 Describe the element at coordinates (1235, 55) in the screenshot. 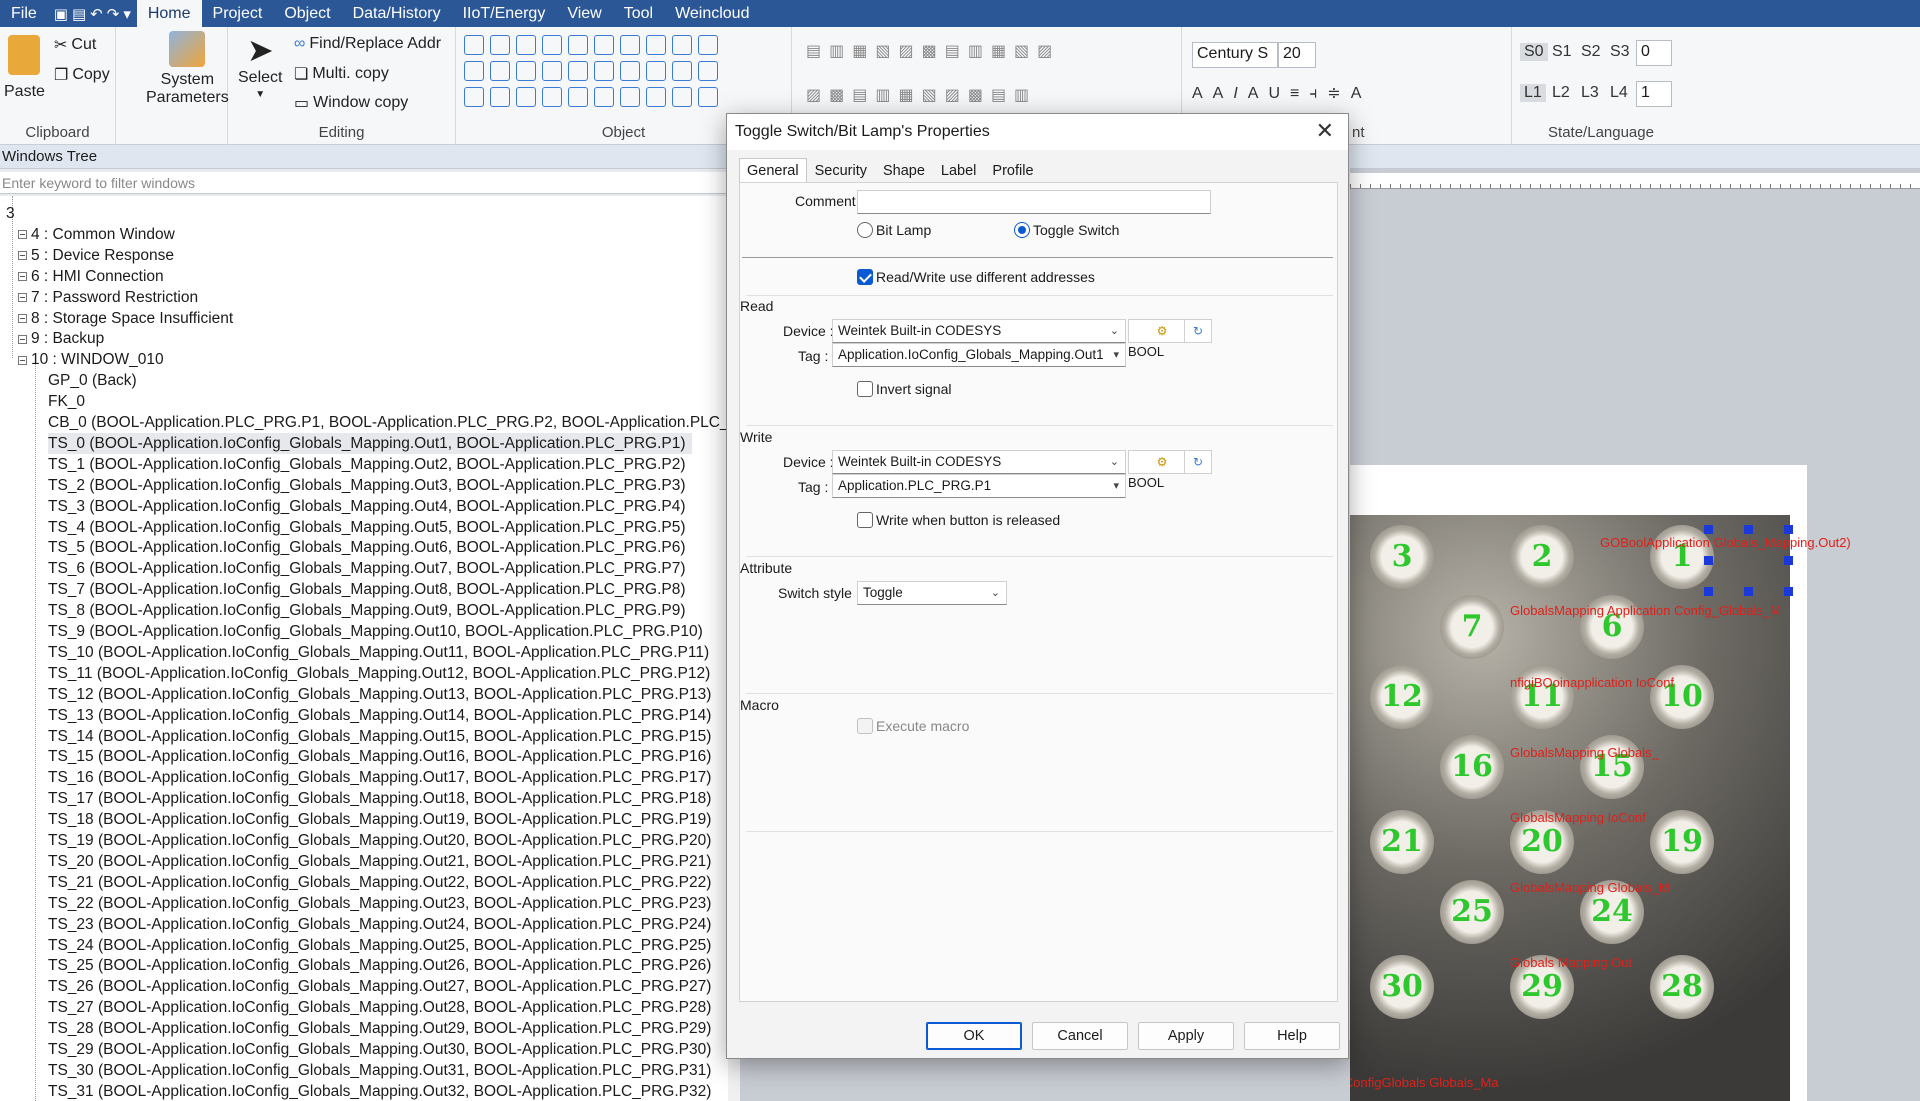

I see `font-name-combo: Century S` at that location.